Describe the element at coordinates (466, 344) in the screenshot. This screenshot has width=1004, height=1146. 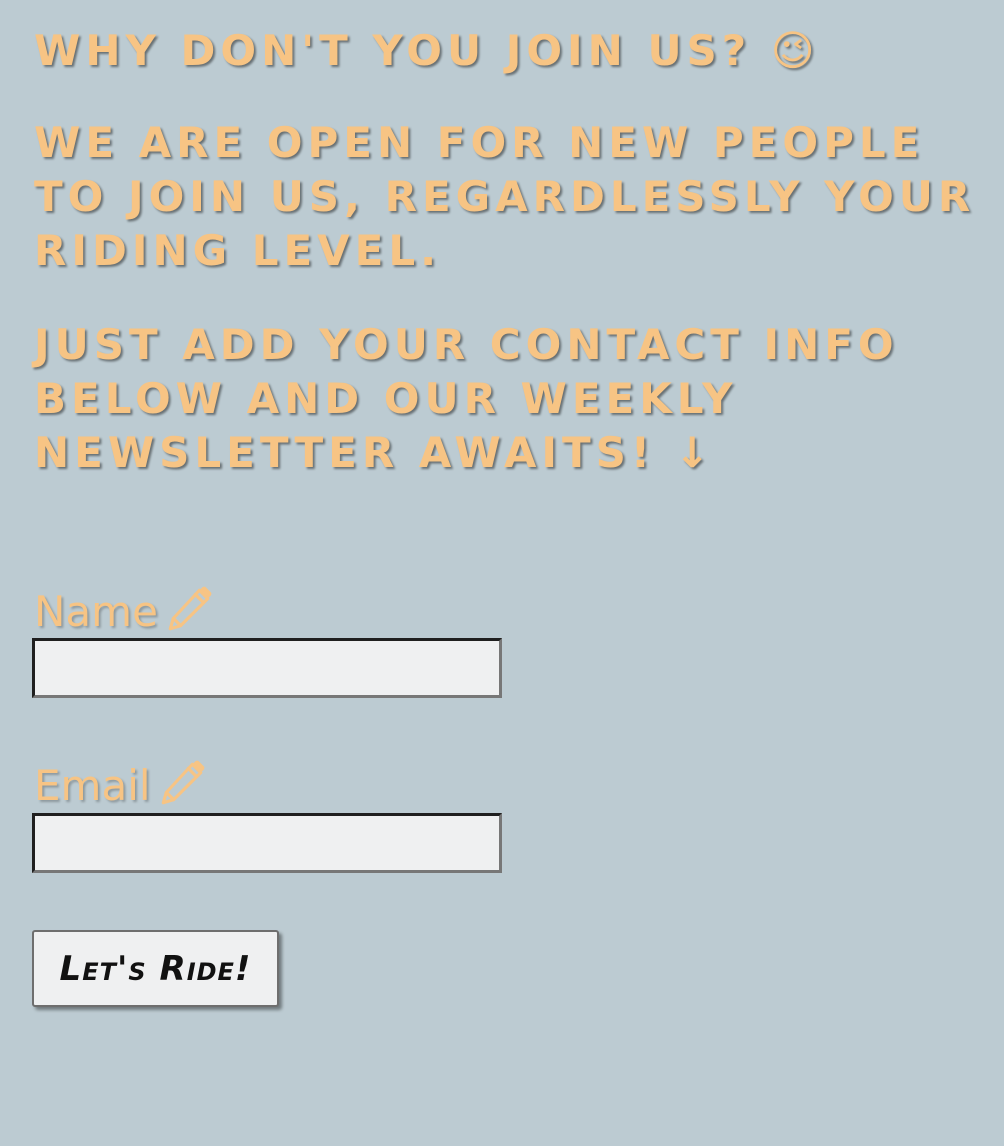
I see `cta-line: Just add your contact info` at that location.